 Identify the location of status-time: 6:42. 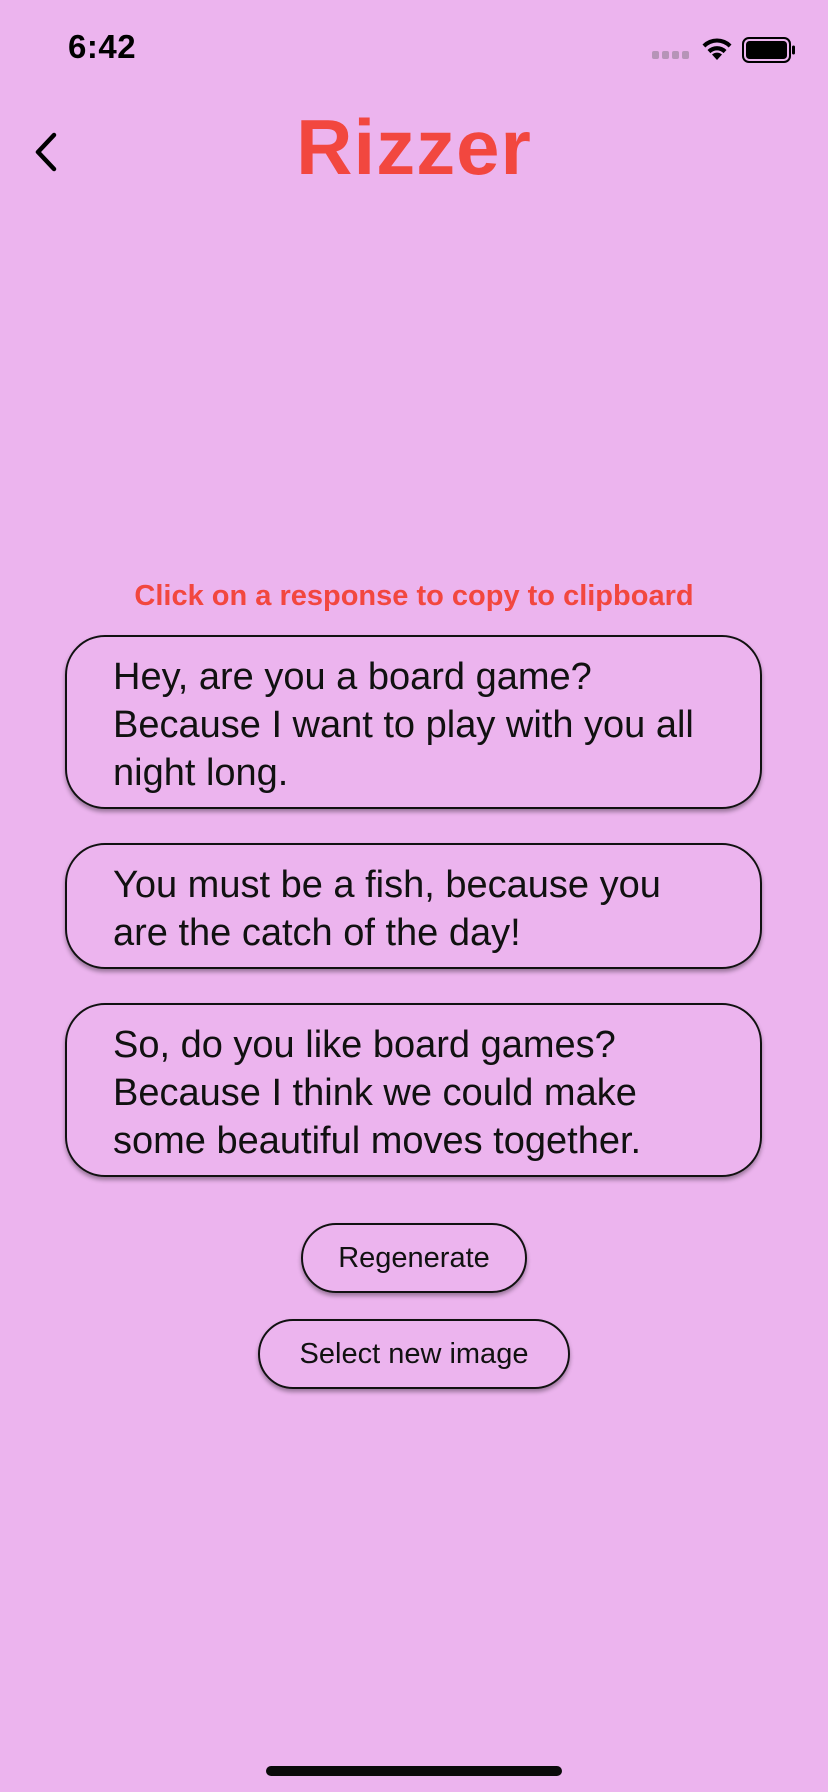
(102, 46).